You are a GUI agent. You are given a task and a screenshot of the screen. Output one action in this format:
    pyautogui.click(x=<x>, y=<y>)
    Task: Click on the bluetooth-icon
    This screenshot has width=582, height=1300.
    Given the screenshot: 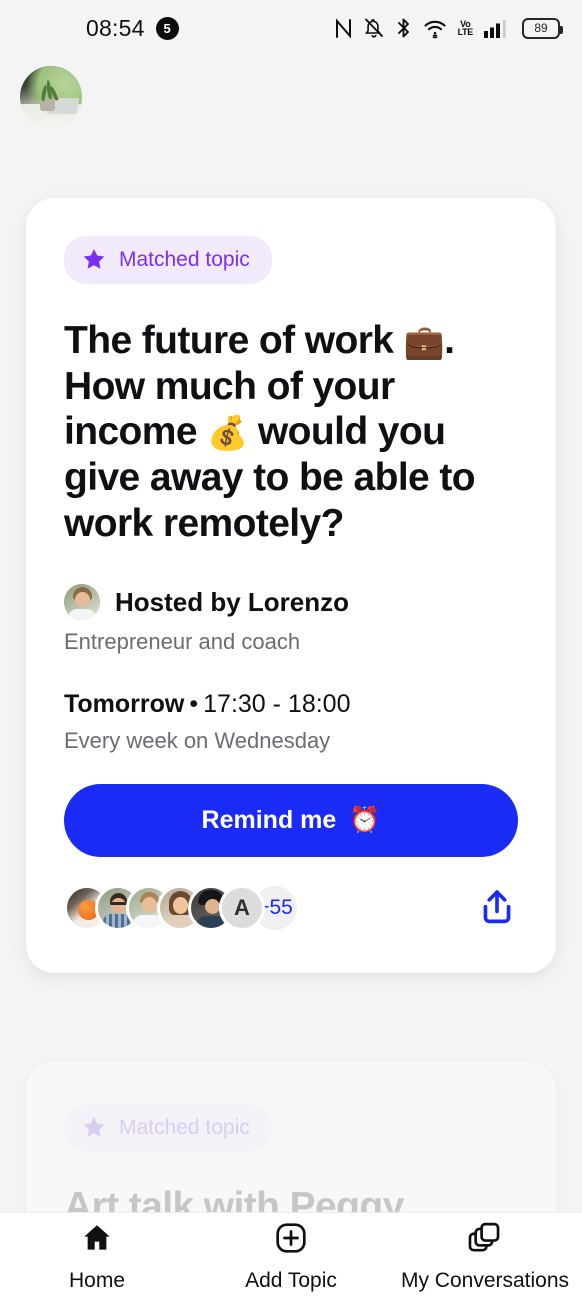 What is the action you would take?
    pyautogui.click(x=403, y=28)
    